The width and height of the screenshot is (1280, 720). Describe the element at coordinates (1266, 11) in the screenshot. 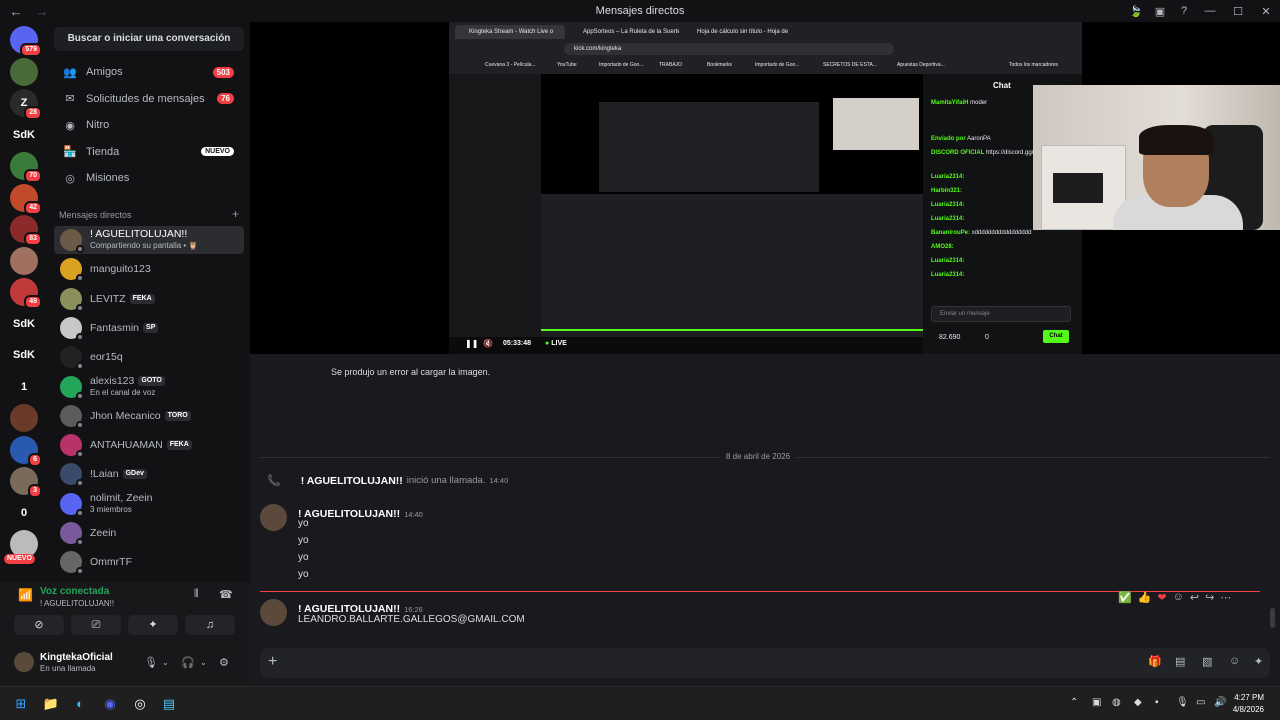

I see `close-button: ✕` at that location.